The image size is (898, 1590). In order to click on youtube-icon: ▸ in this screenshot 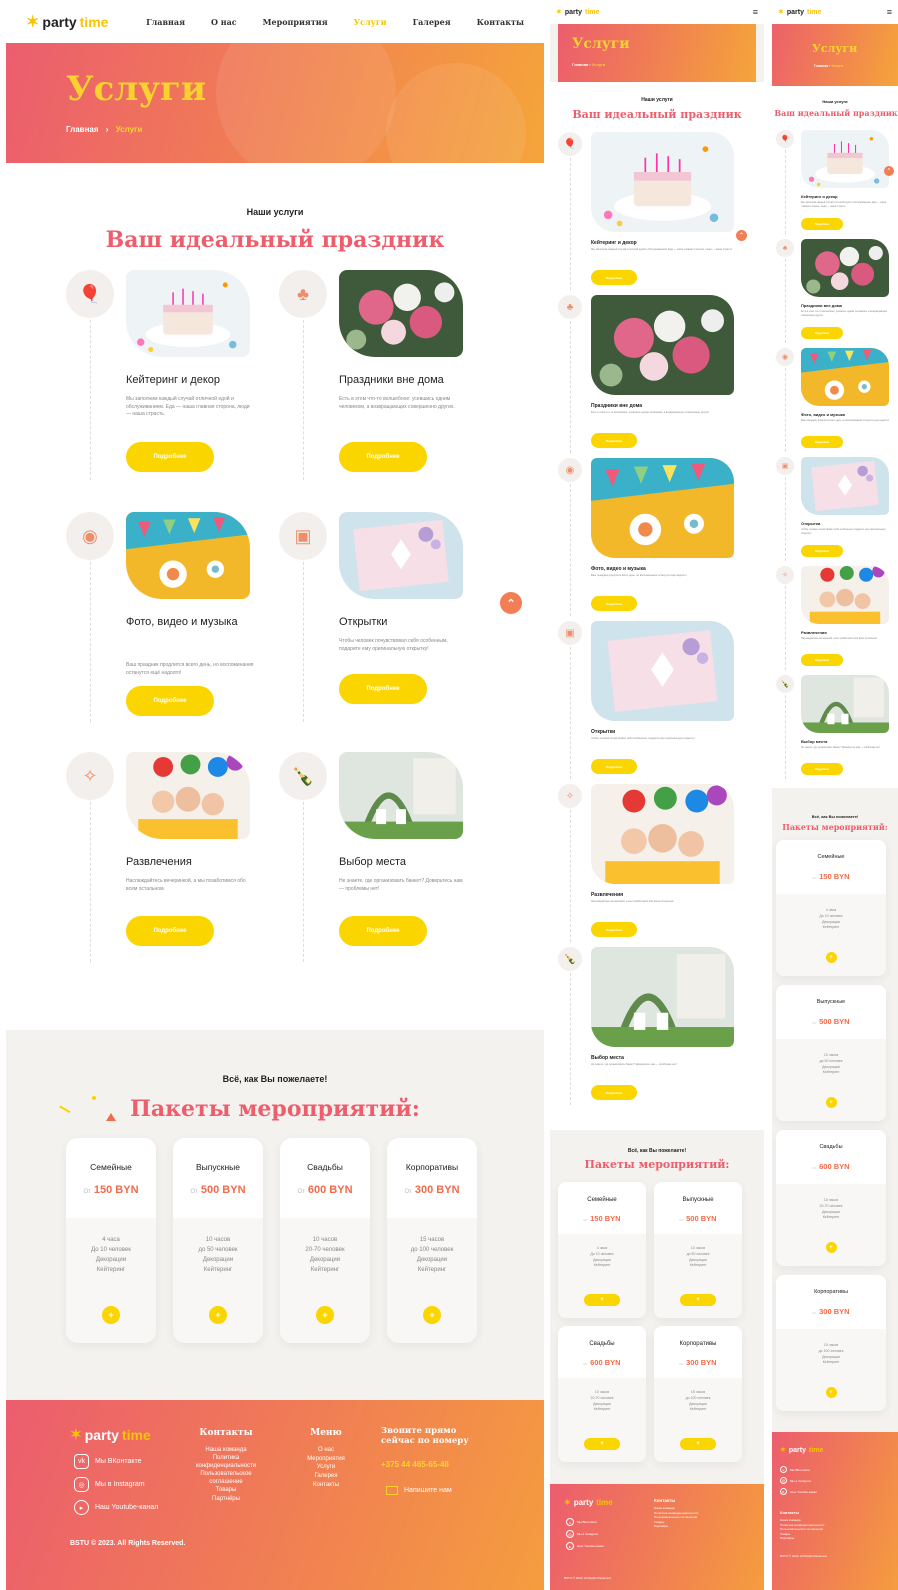, I will do `click(570, 1546)`.